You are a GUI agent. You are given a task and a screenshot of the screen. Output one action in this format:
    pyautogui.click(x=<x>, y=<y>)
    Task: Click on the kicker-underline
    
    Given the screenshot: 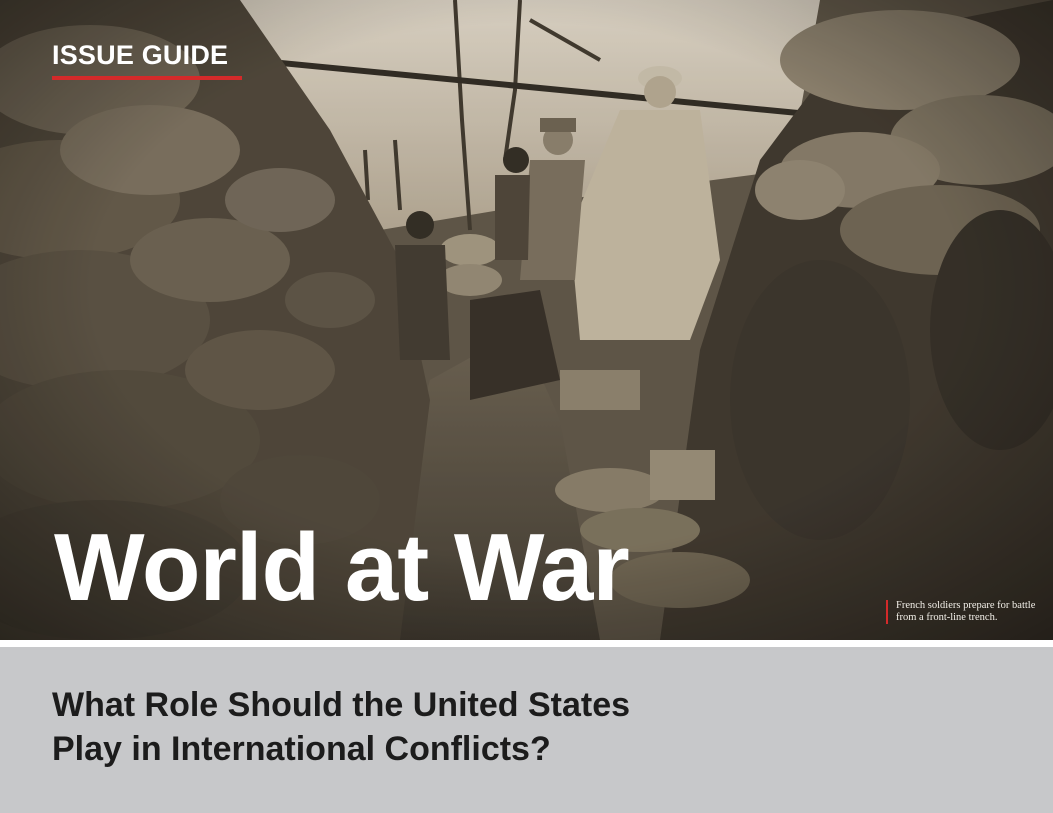 What is the action you would take?
    pyautogui.click(x=147, y=78)
    